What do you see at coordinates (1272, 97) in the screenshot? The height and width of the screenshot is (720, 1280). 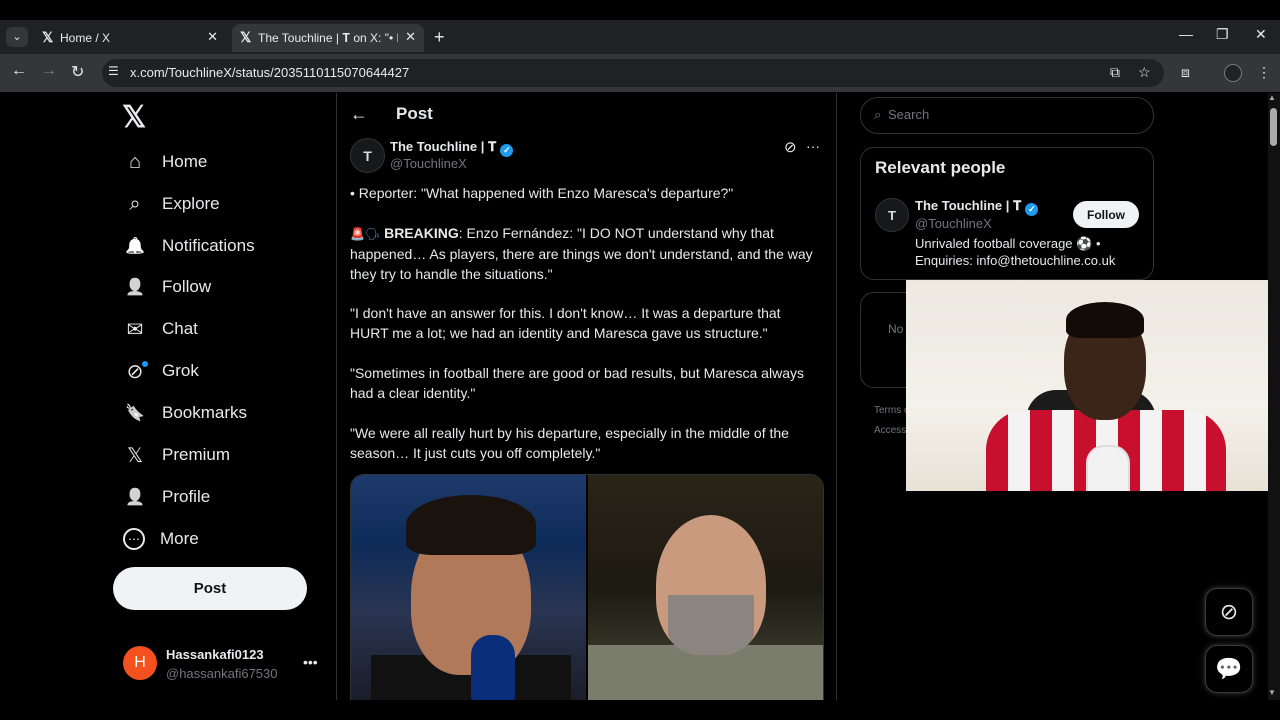 I see `scroll-up-icon: ▲` at bounding box center [1272, 97].